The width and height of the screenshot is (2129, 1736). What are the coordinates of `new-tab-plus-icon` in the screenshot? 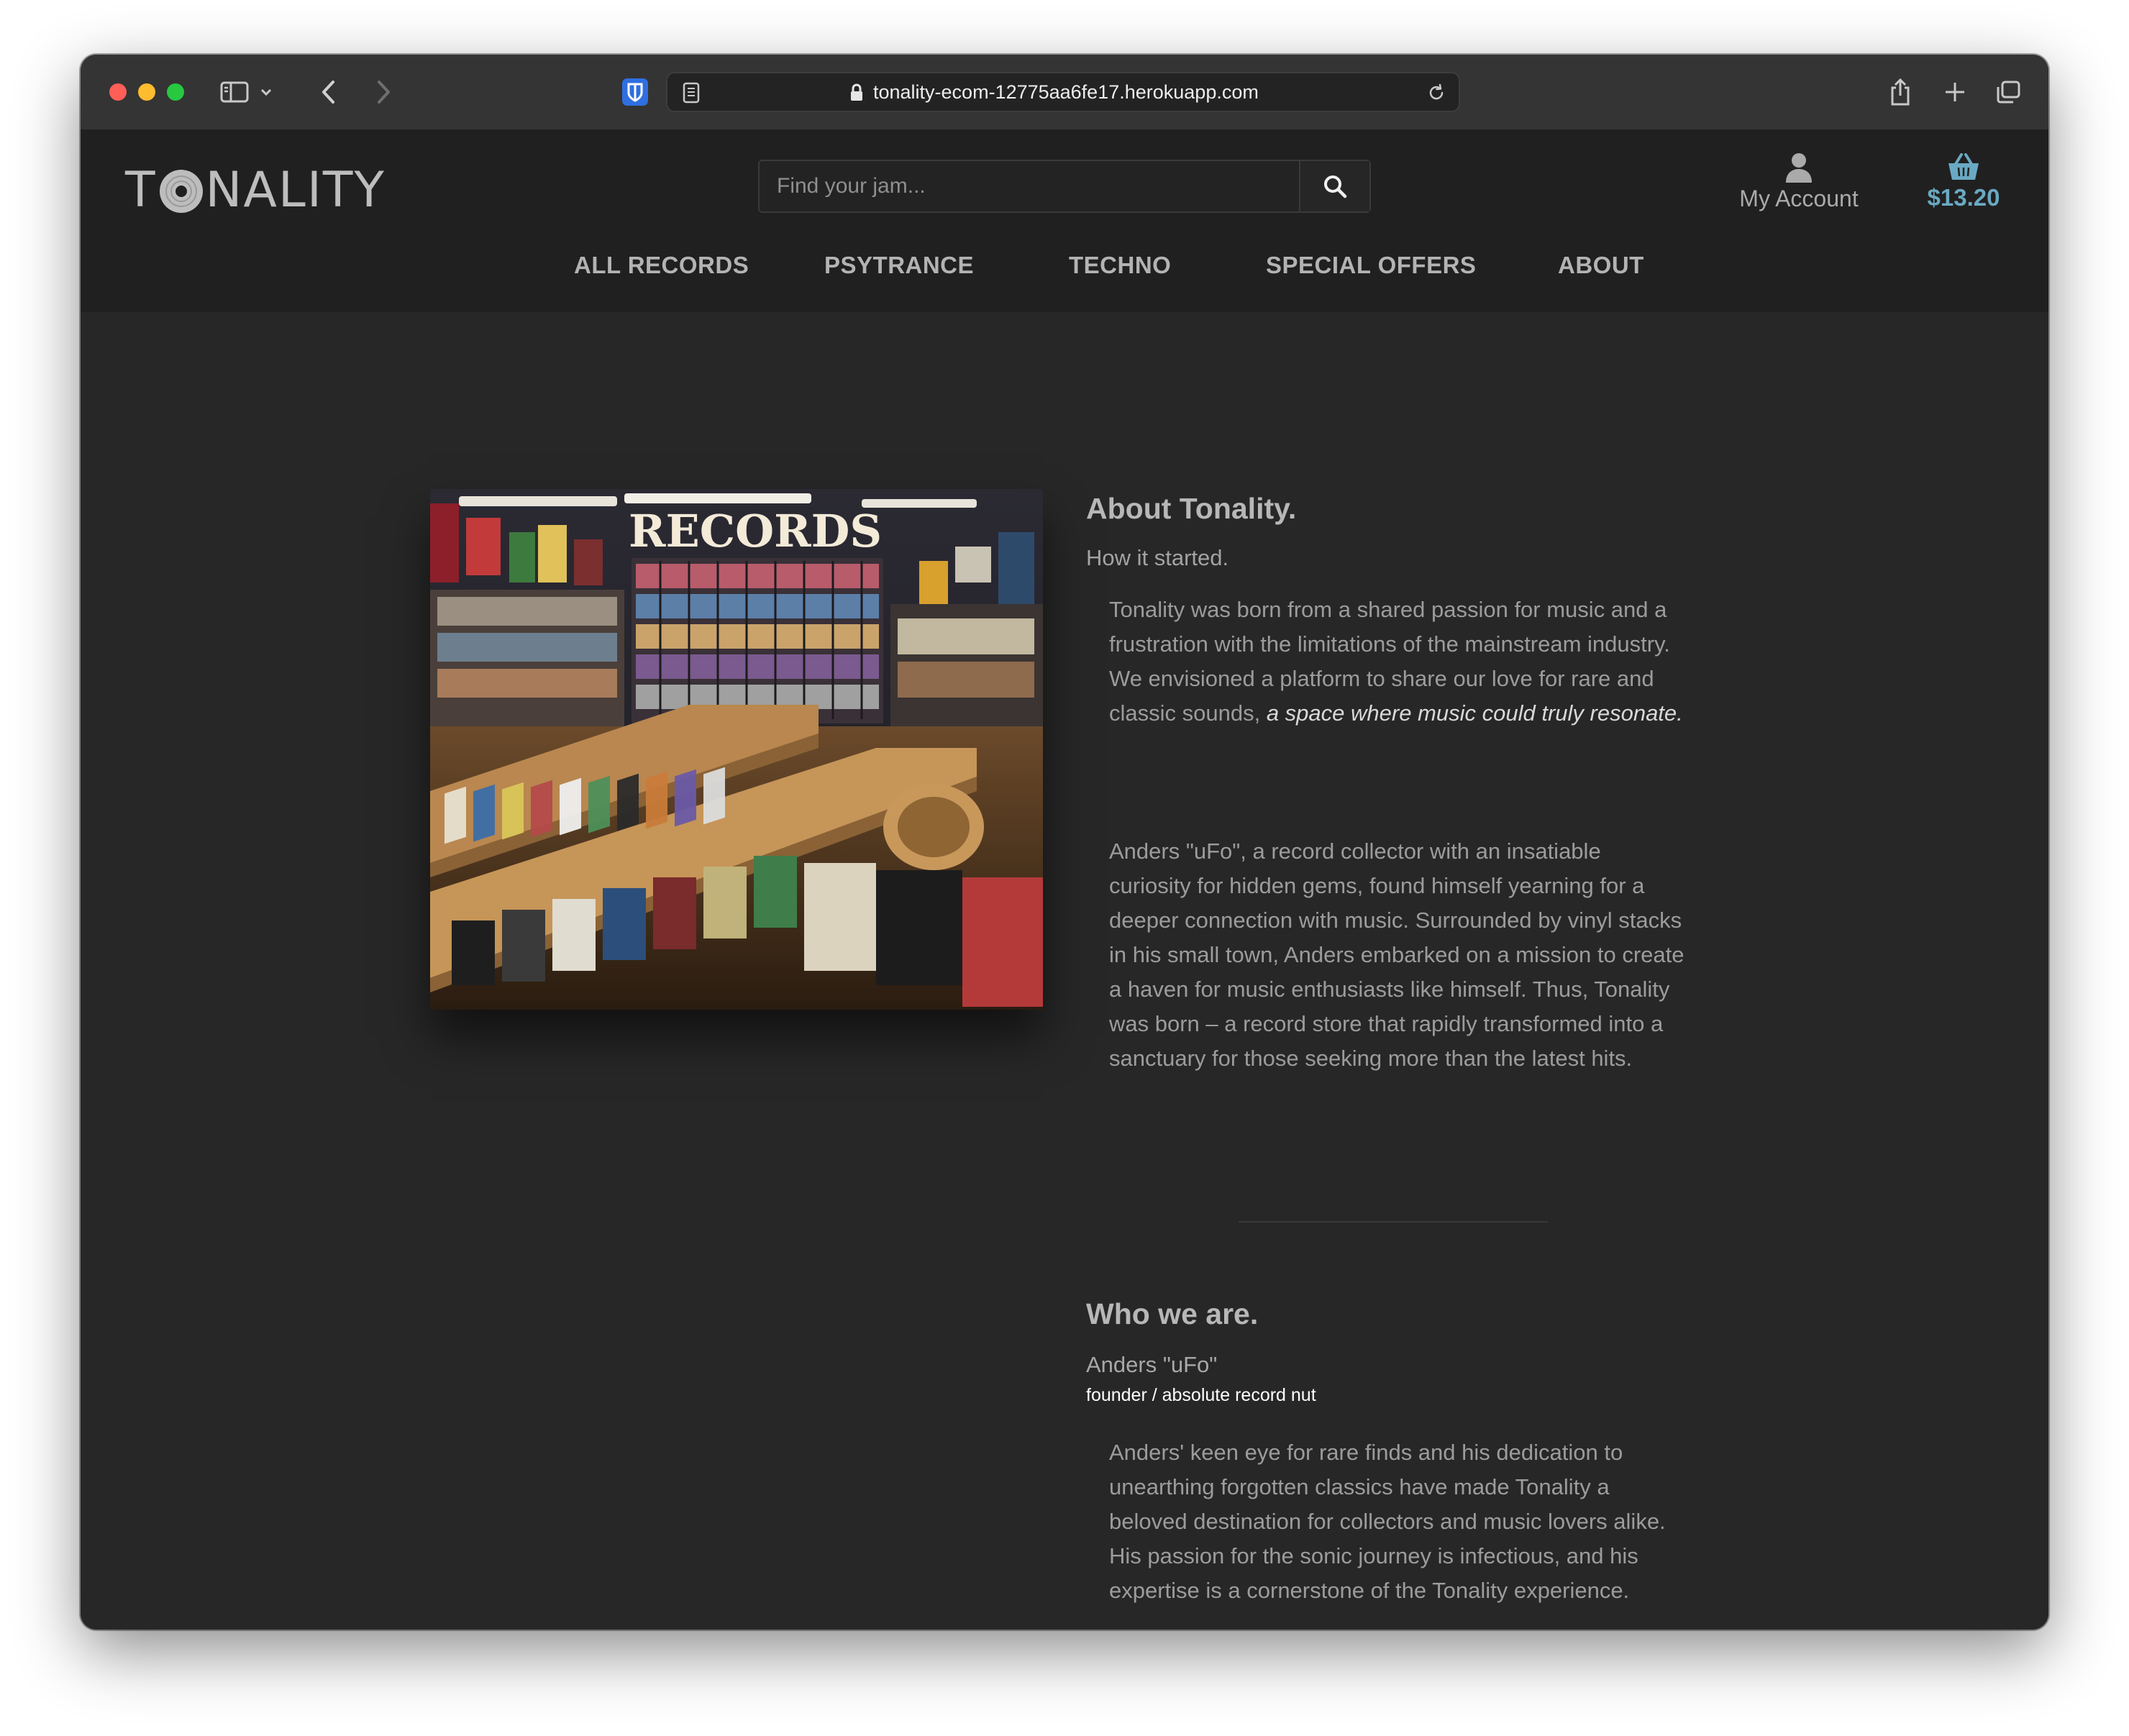 It's located at (1955, 92).